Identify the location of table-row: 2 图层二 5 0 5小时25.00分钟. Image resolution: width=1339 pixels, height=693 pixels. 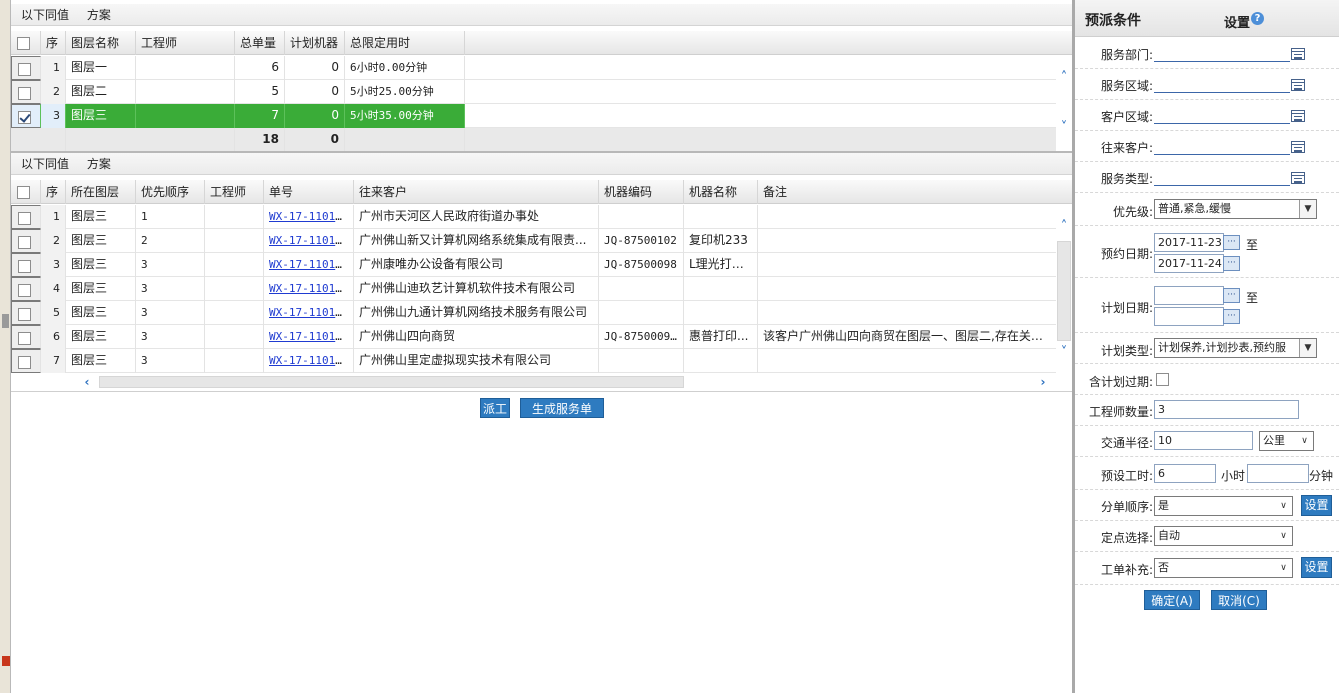
(533, 92).